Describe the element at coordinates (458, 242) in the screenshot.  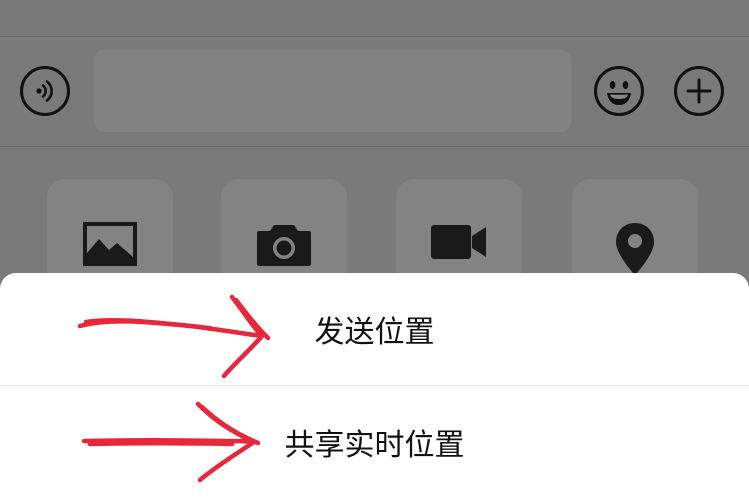
I see `video-camera-icon` at that location.